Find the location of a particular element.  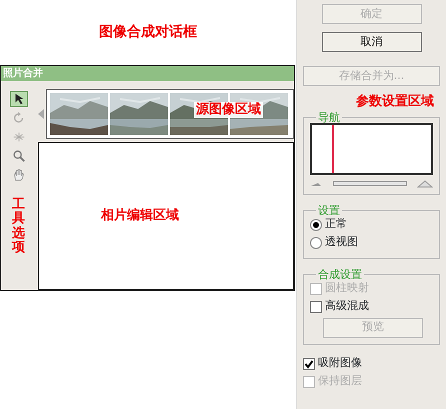

zoom-out-icon is located at coordinates (316, 183).